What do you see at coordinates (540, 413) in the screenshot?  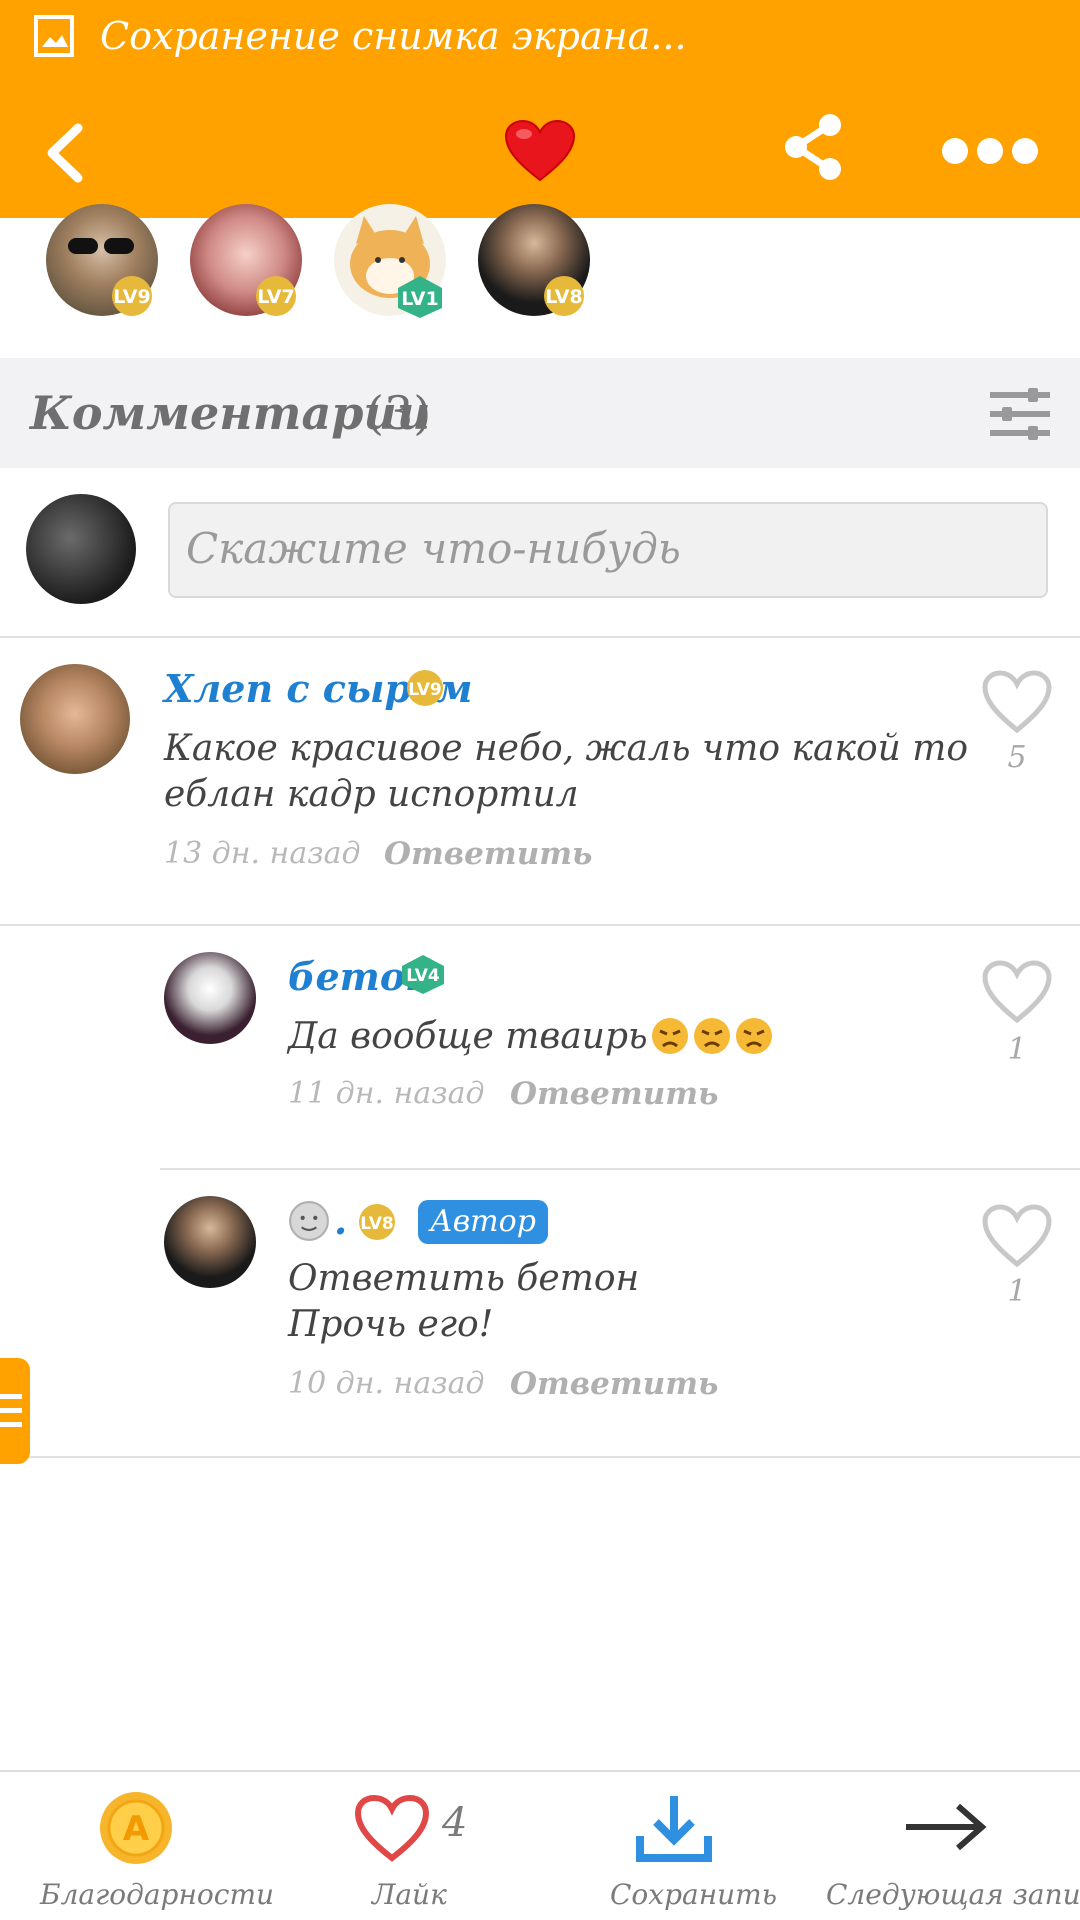 I see `comments-header: Комментарии (3)` at bounding box center [540, 413].